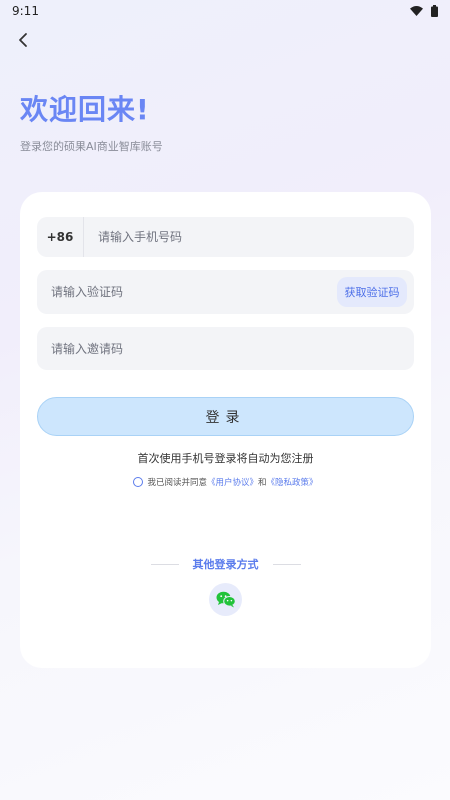 This screenshot has width=450, height=800. What do you see at coordinates (249, 237) in the screenshot?
I see `phone-input` at bounding box center [249, 237].